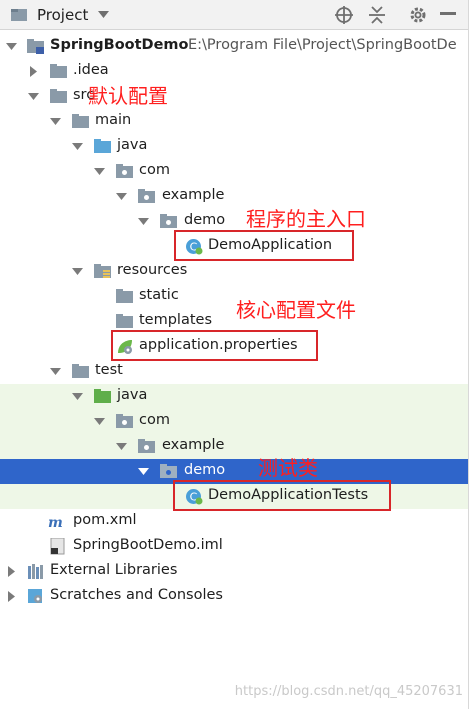 Image resolution: width=469 pixels, height=709 pixels. I want to click on tree-item-static: static, so click(234, 296).